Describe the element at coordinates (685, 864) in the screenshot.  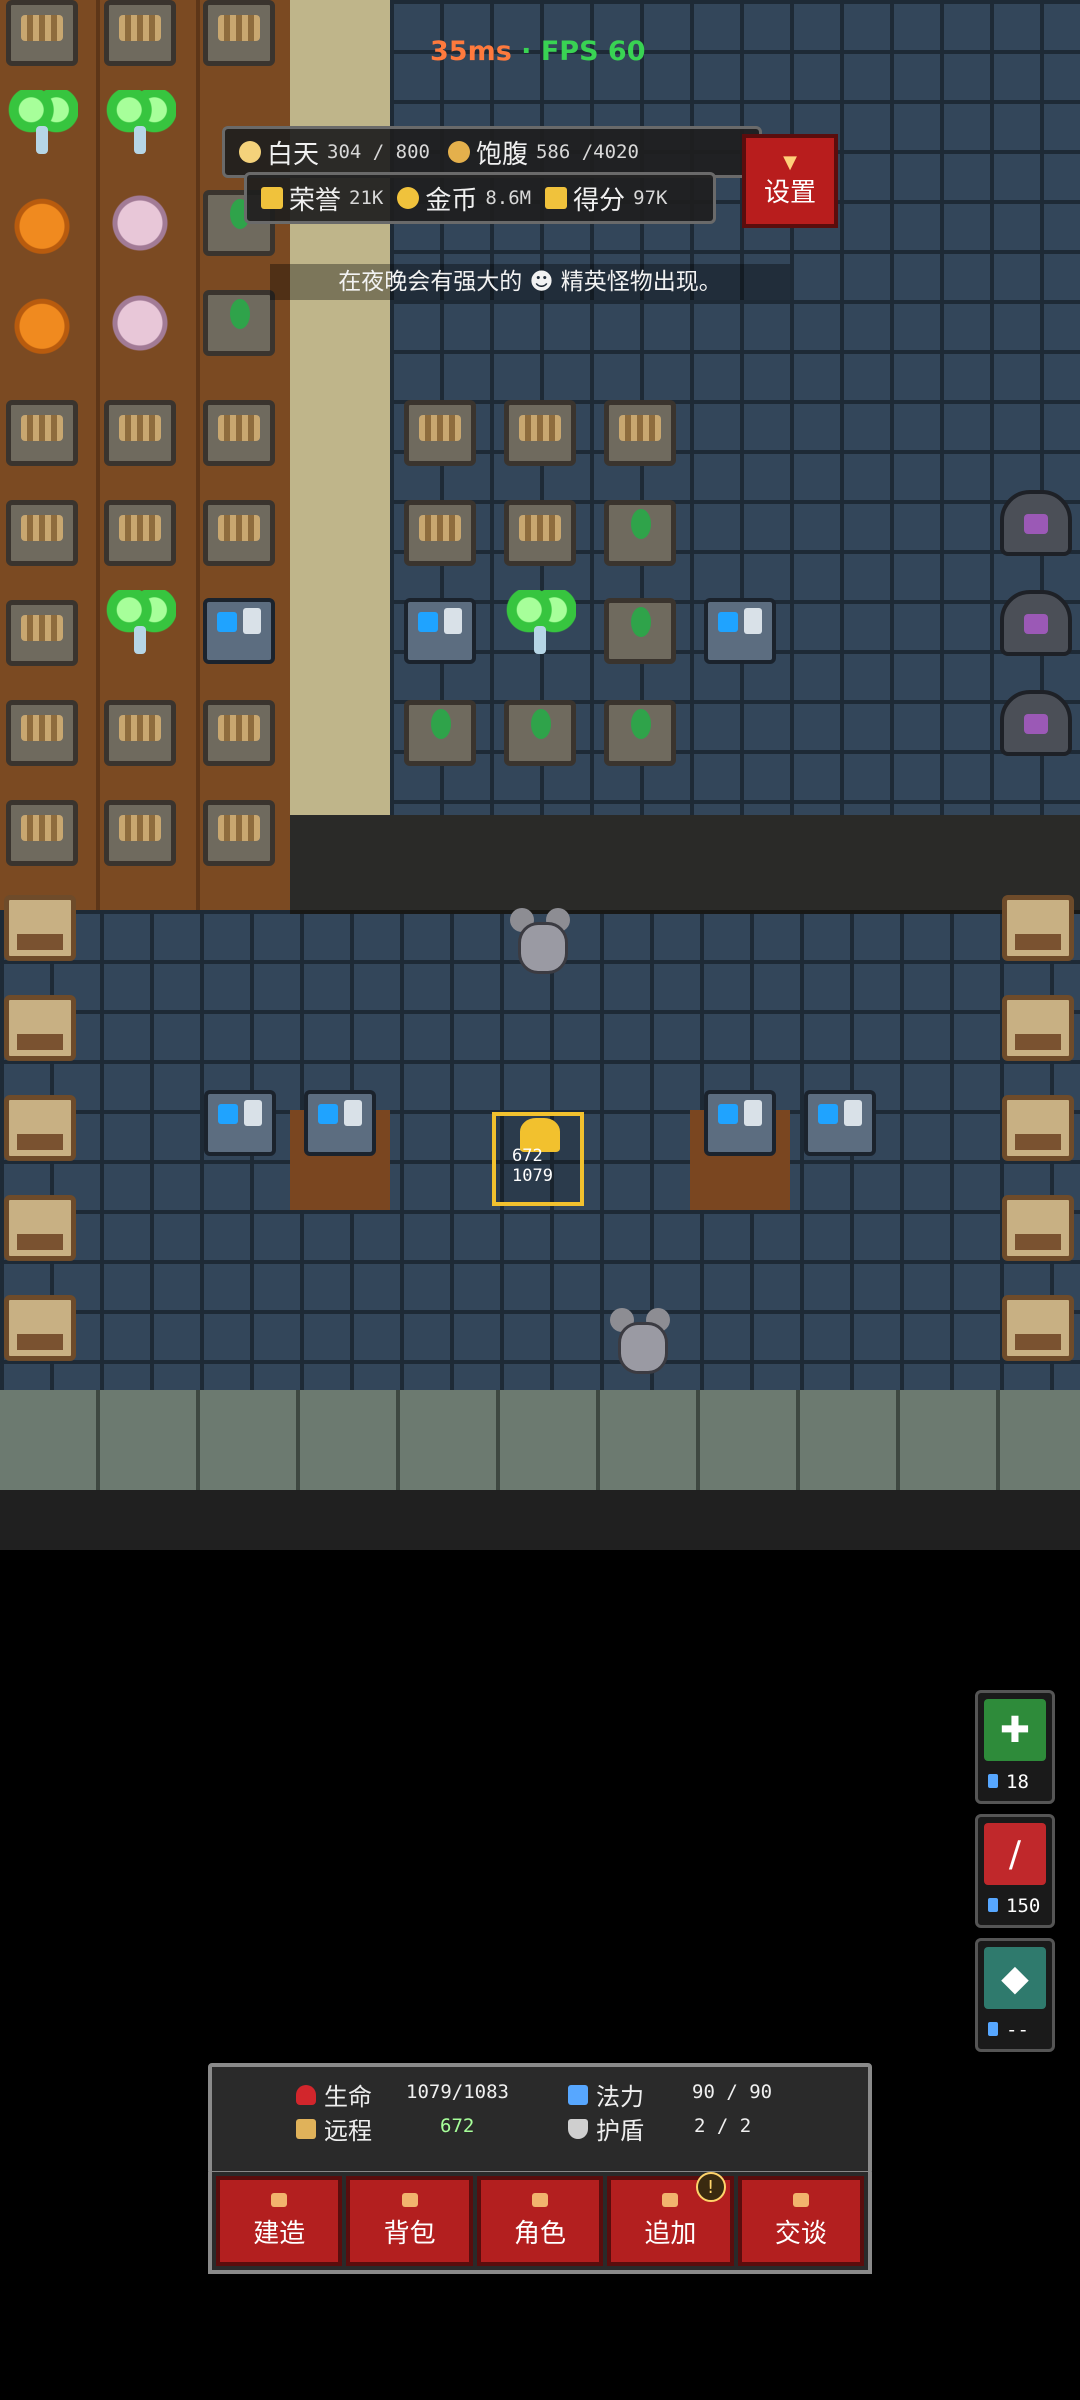
I see `wall-row` at that location.